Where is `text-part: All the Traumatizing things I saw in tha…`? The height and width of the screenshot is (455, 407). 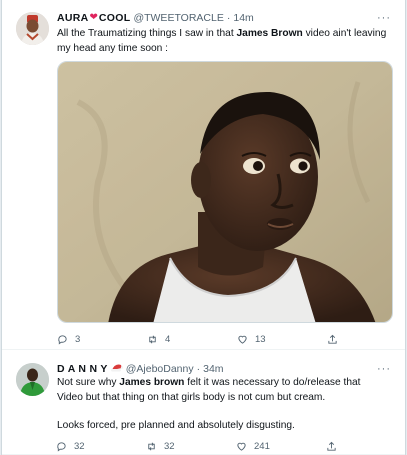 text-part: All the Traumatizing things I saw in tha… is located at coordinates (147, 33).